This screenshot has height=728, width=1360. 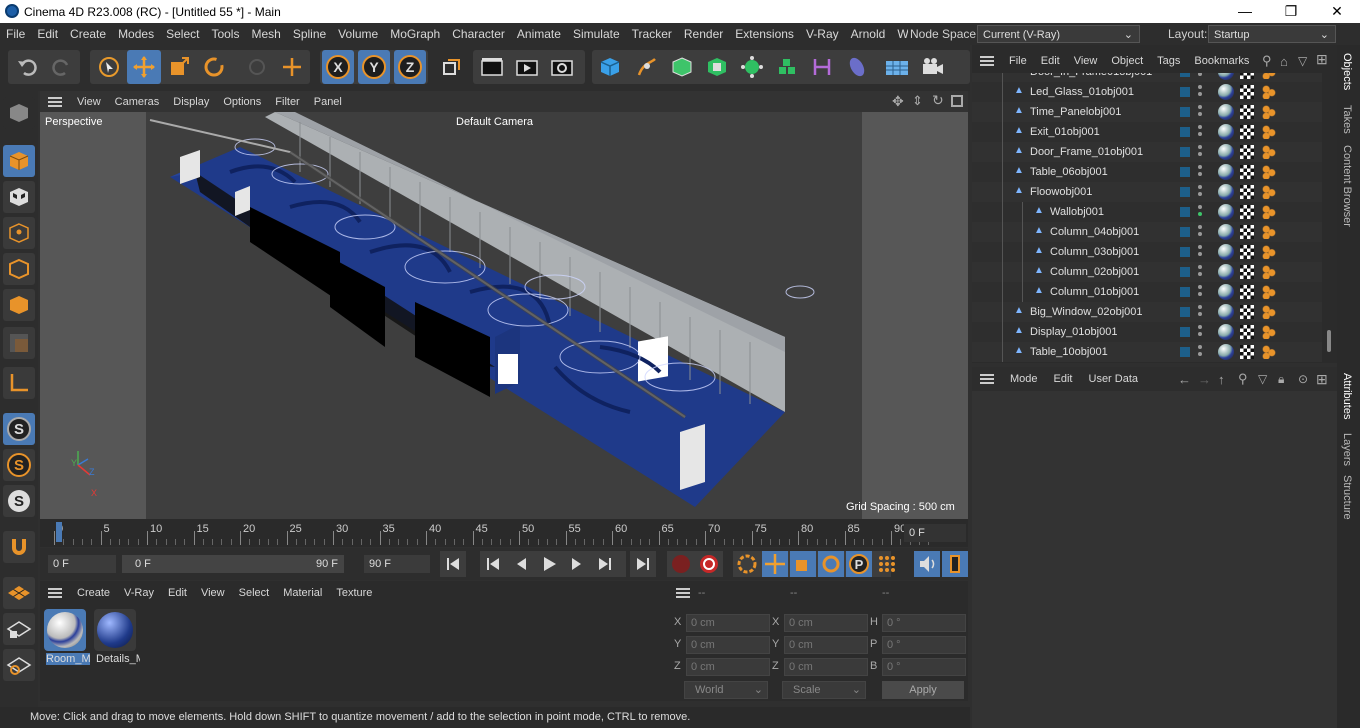 What do you see at coordinates (1063, 379) in the screenshot?
I see `attributes-menu-edit: Edit` at bounding box center [1063, 379].